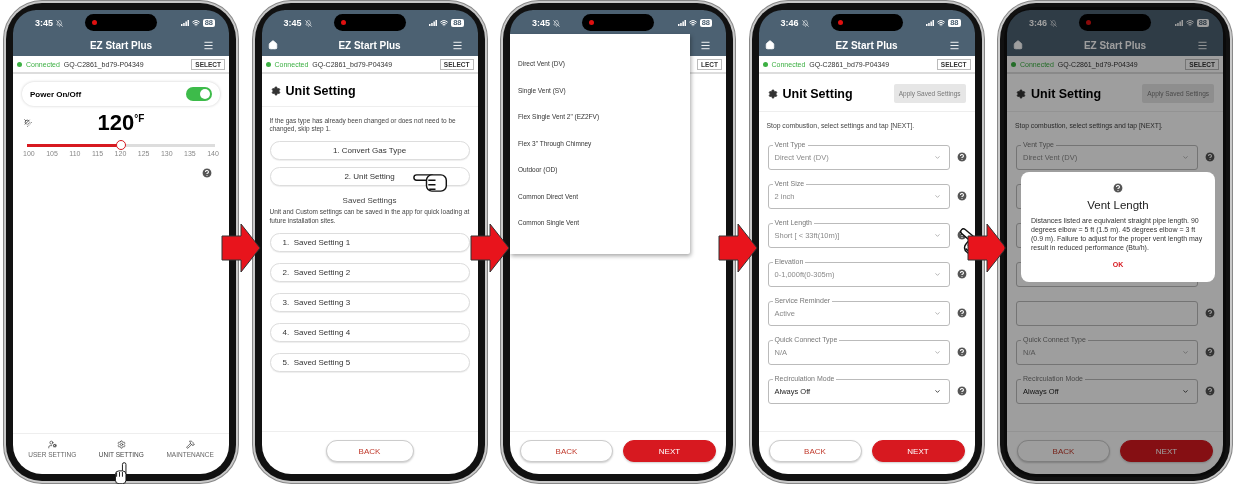 The height and width of the screenshot is (484, 1236). I want to click on power-label: Power On/Off, so click(56, 94).